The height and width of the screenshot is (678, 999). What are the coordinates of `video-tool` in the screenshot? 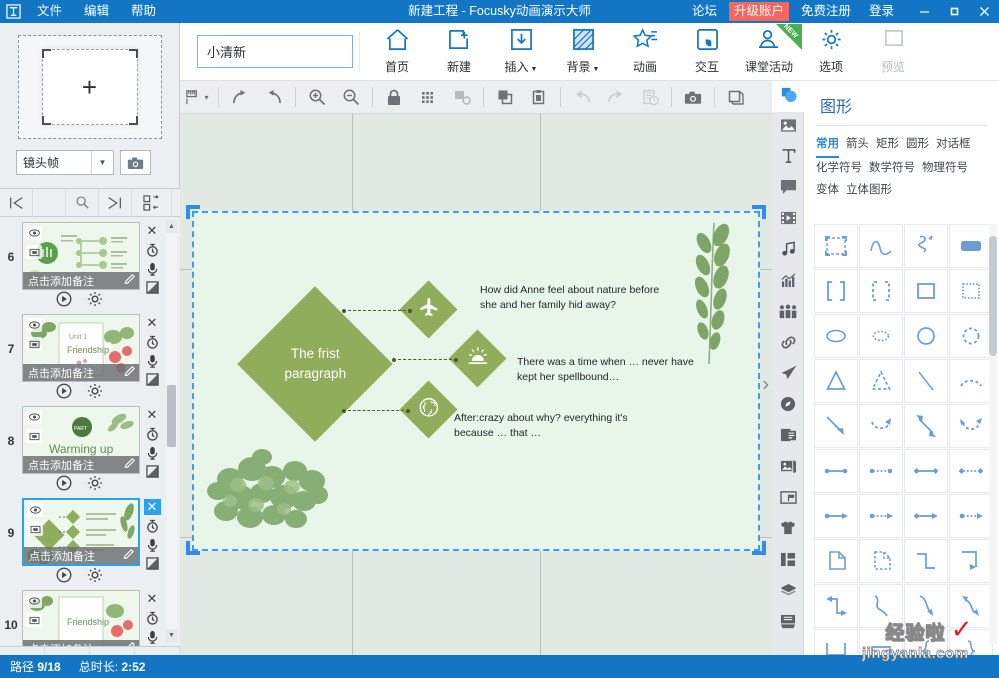 It's located at (788, 220).